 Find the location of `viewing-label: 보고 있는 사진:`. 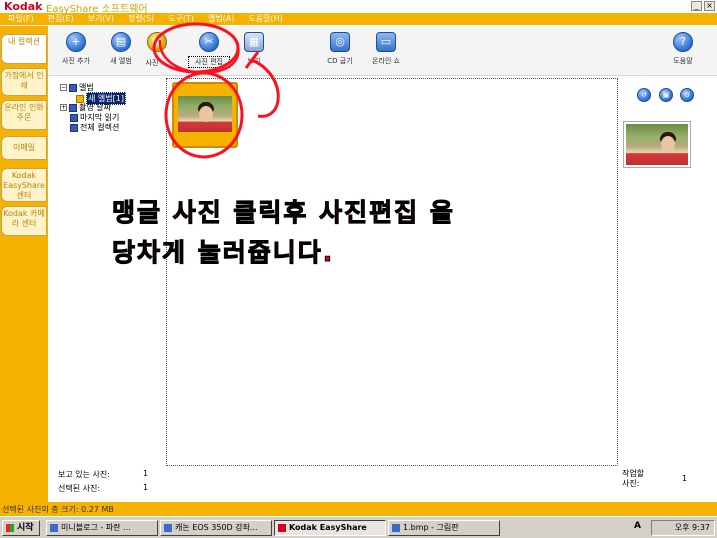

viewing-label: 보고 있는 사진: is located at coordinates (84, 474).